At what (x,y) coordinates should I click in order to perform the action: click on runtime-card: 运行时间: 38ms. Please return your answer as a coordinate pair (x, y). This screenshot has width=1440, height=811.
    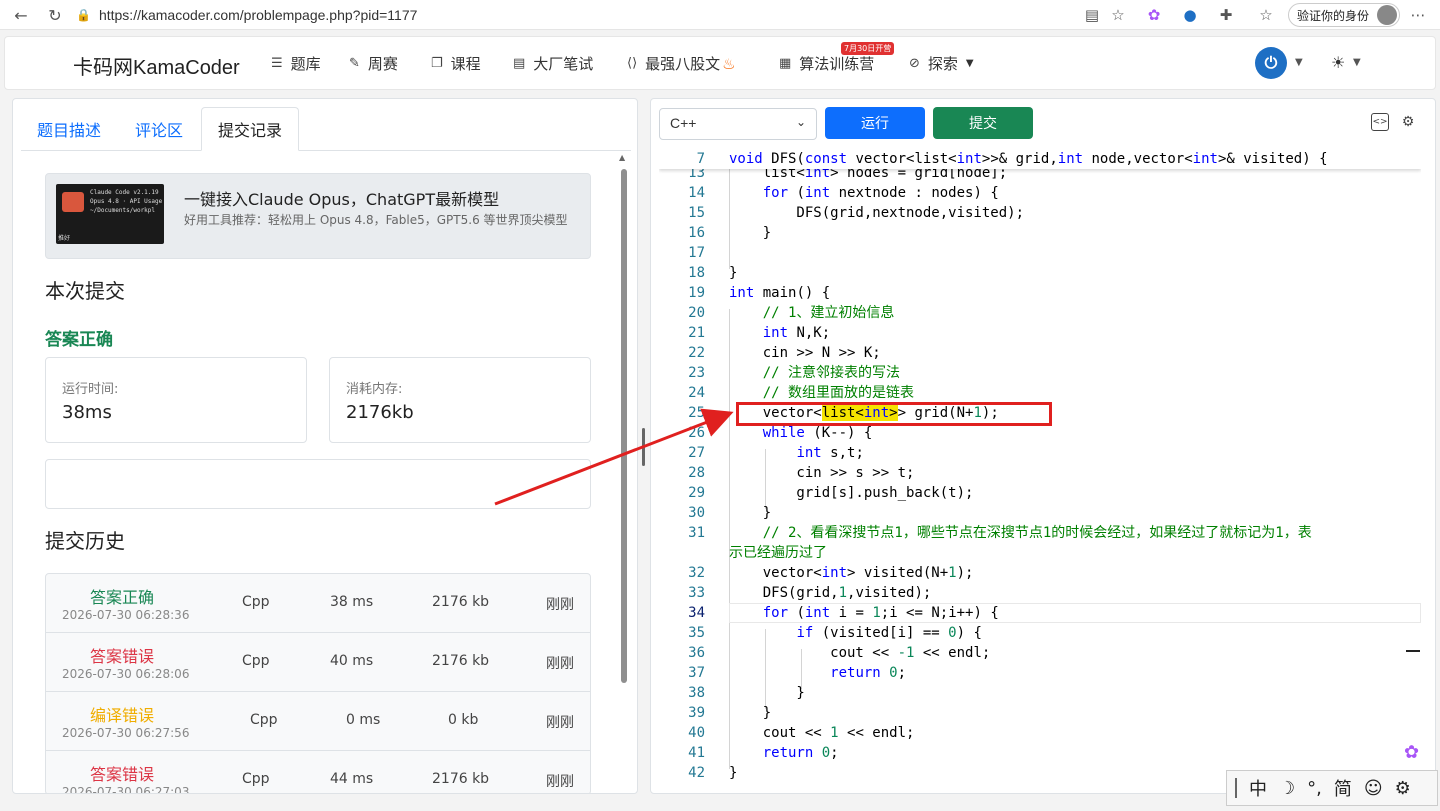
    Looking at the image, I should click on (176, 400).